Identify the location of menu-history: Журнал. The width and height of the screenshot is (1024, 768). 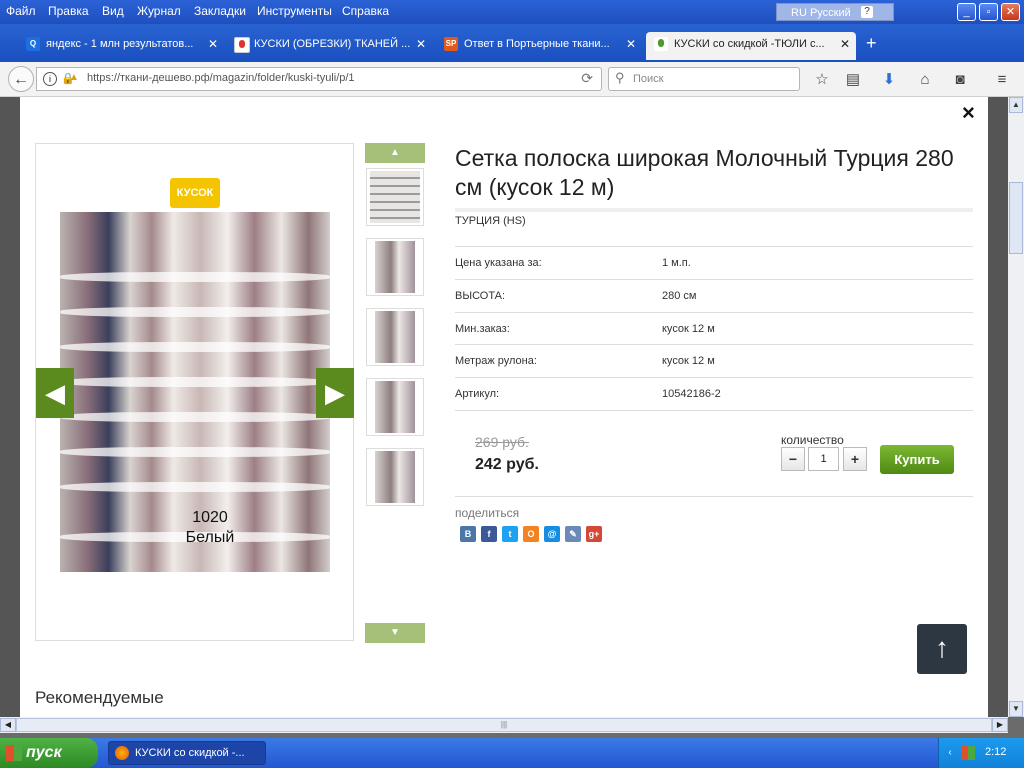
(159, 11).